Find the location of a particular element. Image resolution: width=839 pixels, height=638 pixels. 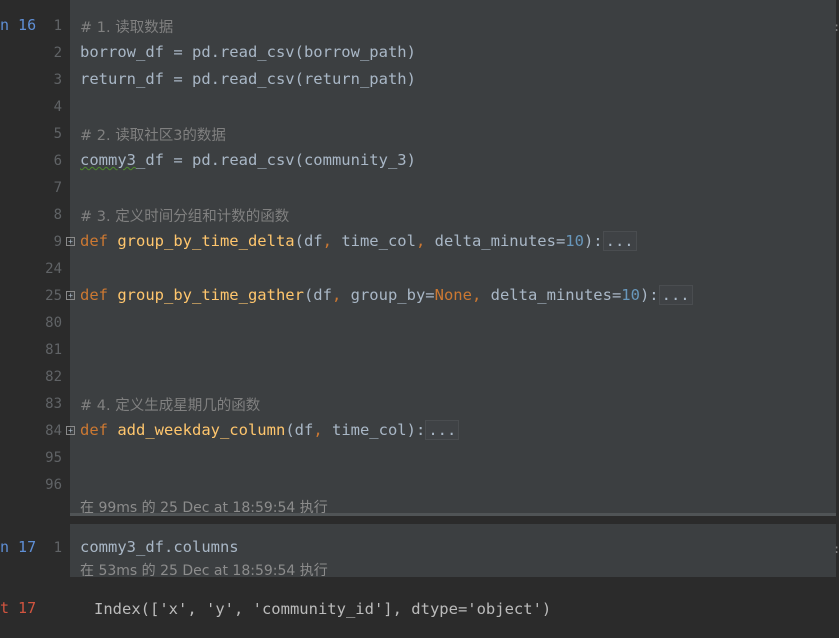

code-text: borrow_df = pd.read_csv(borrow_path) is located at coordinates (248, 52).